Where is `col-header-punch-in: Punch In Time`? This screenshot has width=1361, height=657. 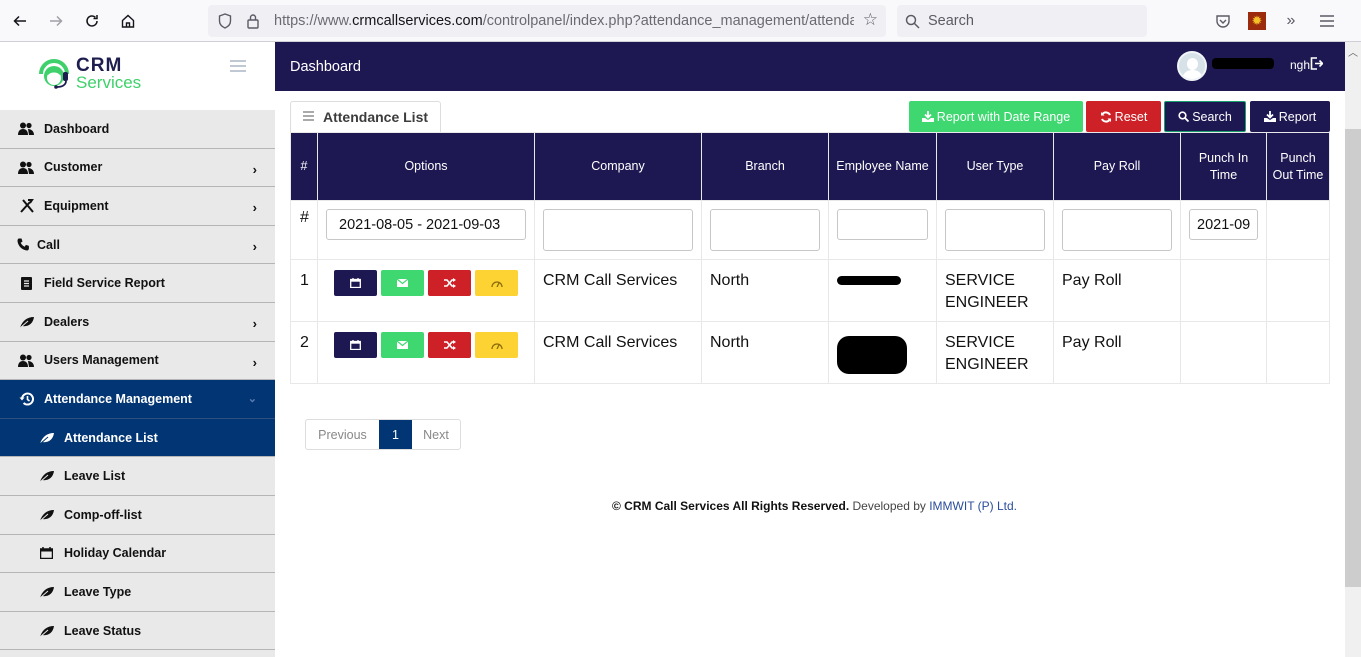 col-header-punch-in: Punch In Time is located at coordinates (1223, 166).